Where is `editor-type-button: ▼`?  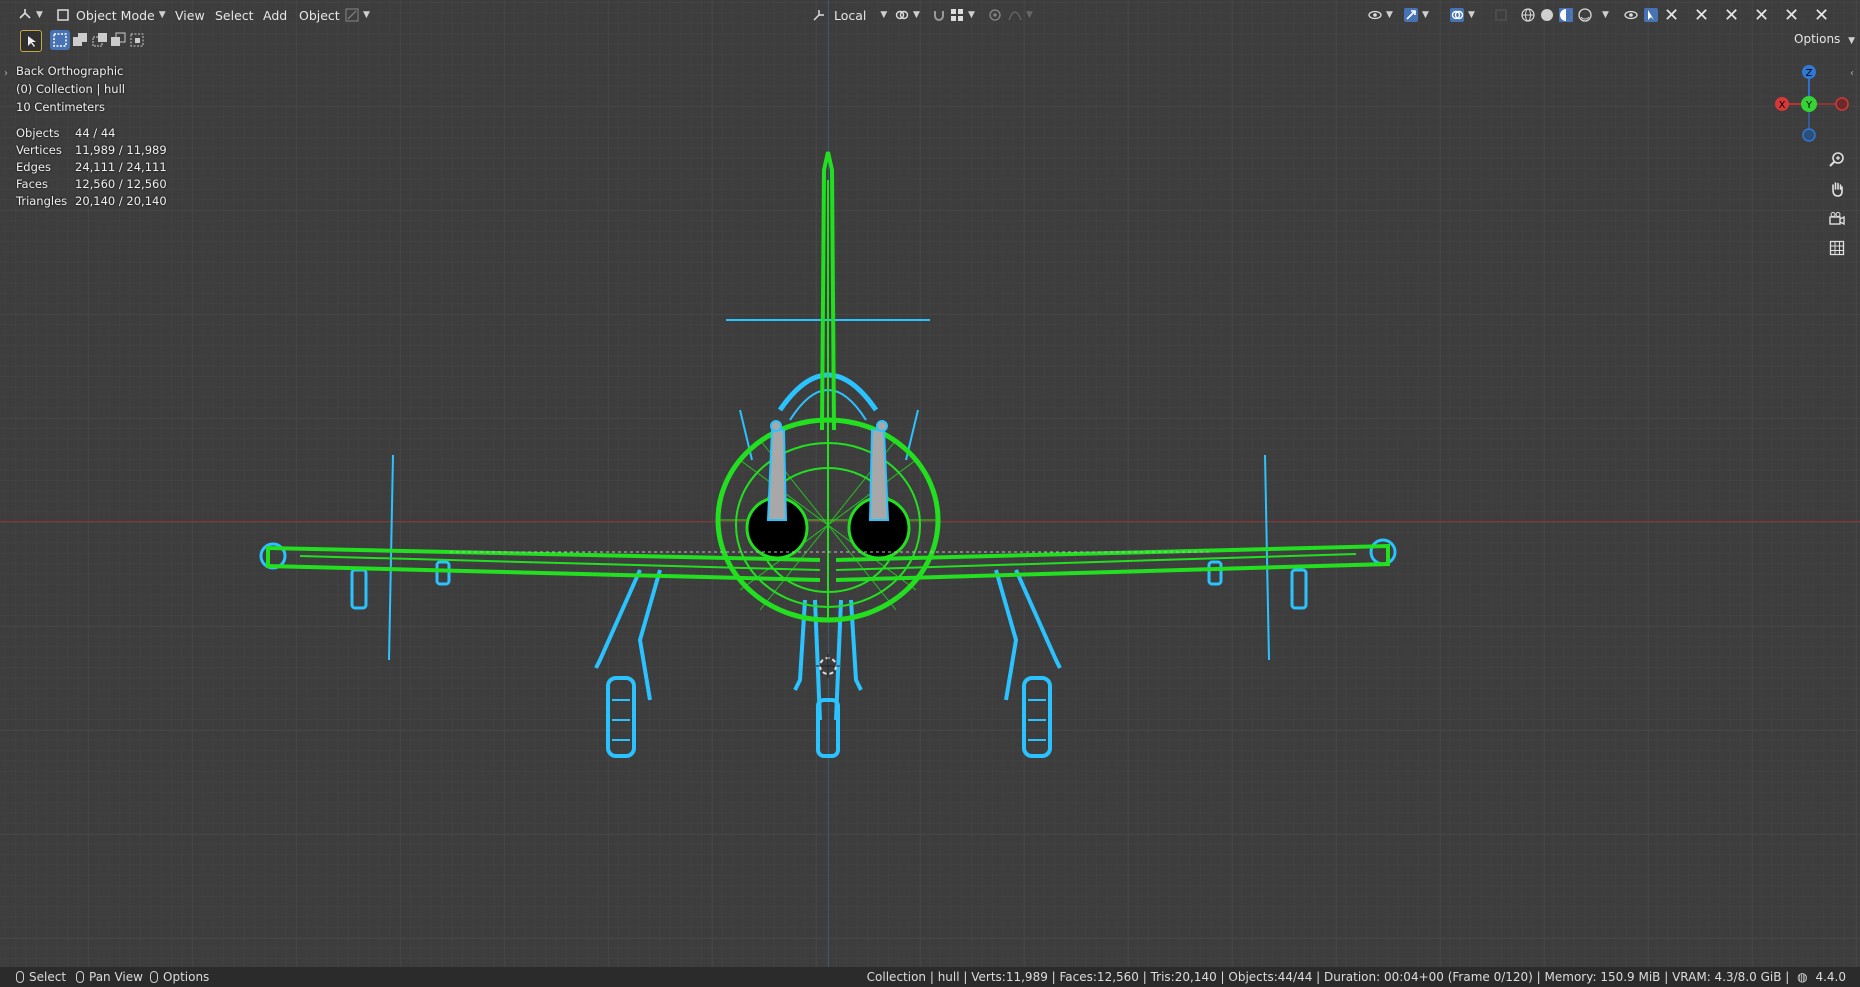
editor-type-button: ▼ is located at coordinates (30, 15).